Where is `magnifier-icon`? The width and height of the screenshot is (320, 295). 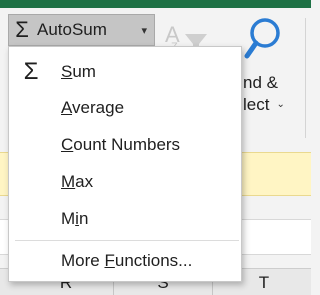
magnifier-icon is located at coordinates (264, 41).